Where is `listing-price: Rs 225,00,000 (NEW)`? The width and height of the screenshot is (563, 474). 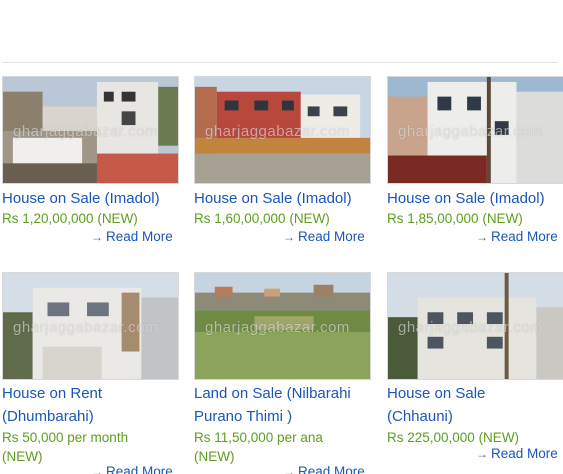
listing-price: Rs 225,00,000 (NEW) is located at coordinates (453, 437).